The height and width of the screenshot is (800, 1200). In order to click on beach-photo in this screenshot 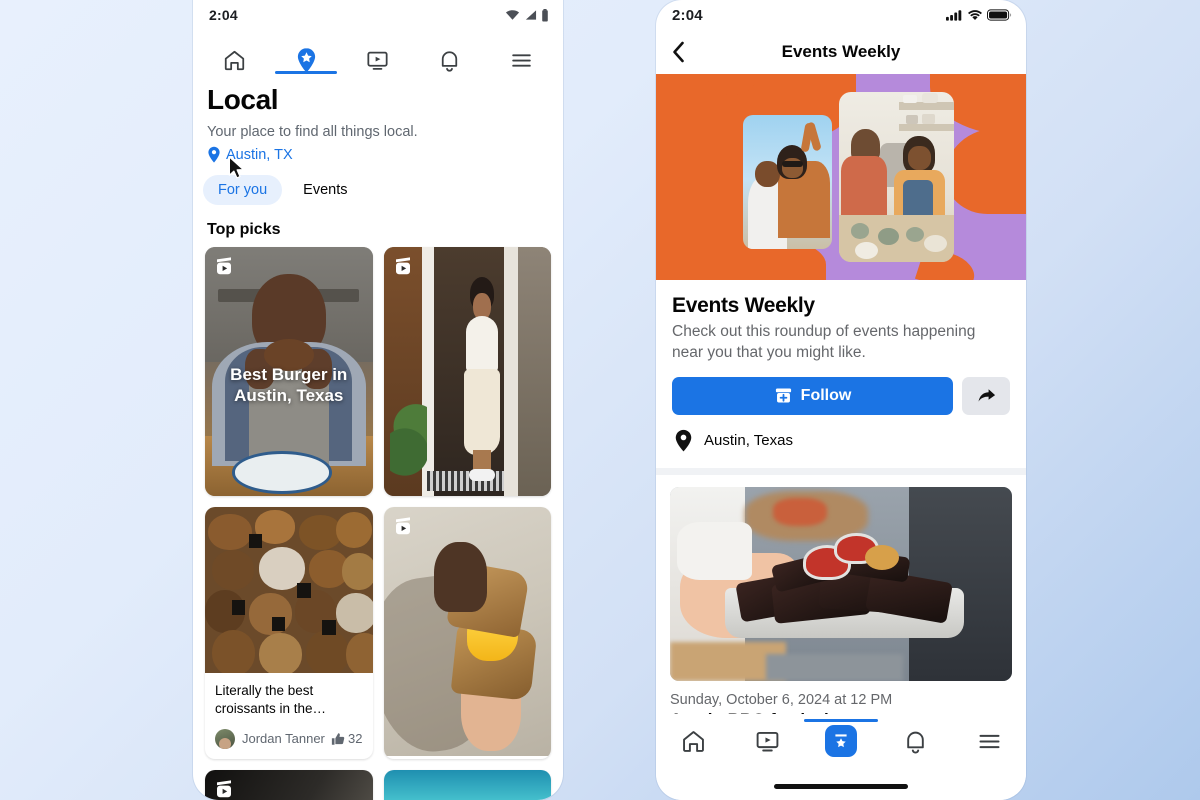, I will do `click(467, 784)`.